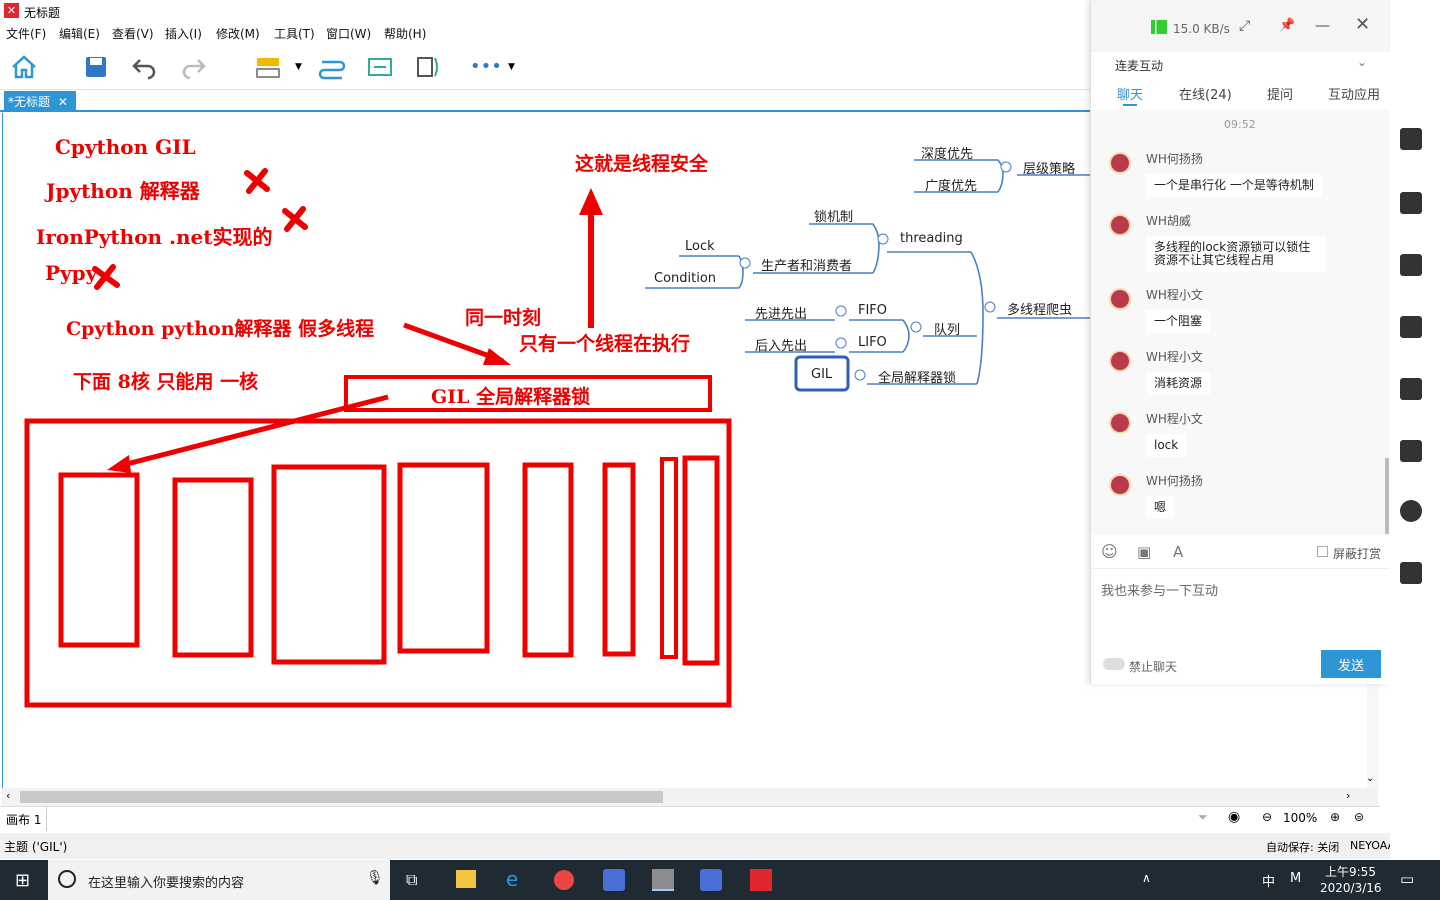  Describe the element at coordinates (761, 880) in the screenshot. I see `xmind-task-icon` at that location.